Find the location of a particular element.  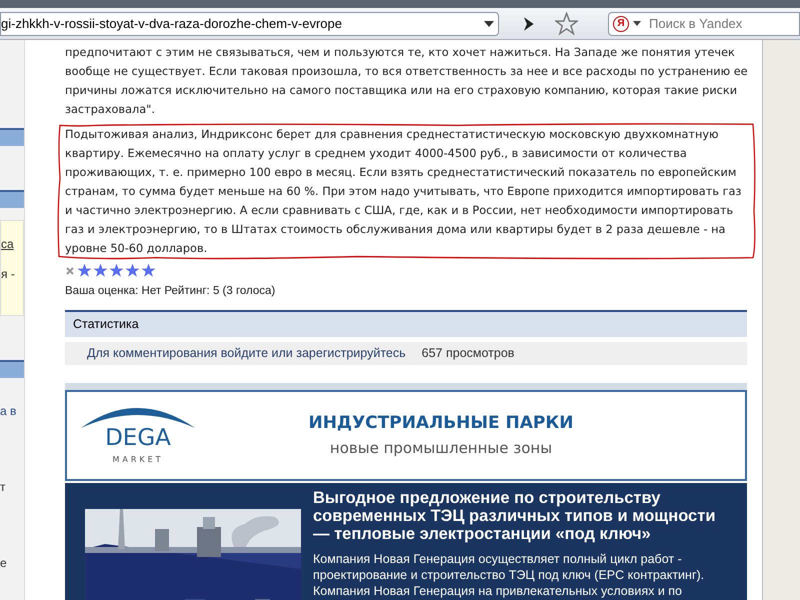

search-field: Я Поиск в Yandex is located at coordinates (704, 24).